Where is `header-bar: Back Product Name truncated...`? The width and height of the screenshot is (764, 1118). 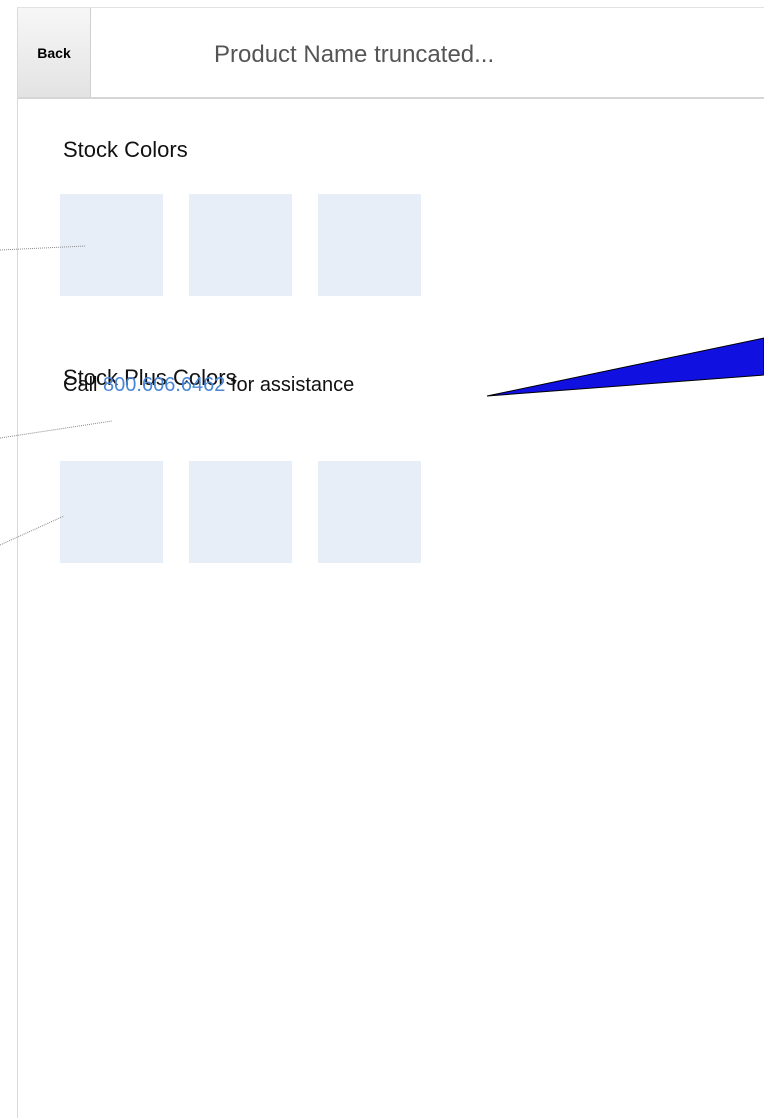 header-bar: Back Product Name truncated... is located at coordinates (391, 53).